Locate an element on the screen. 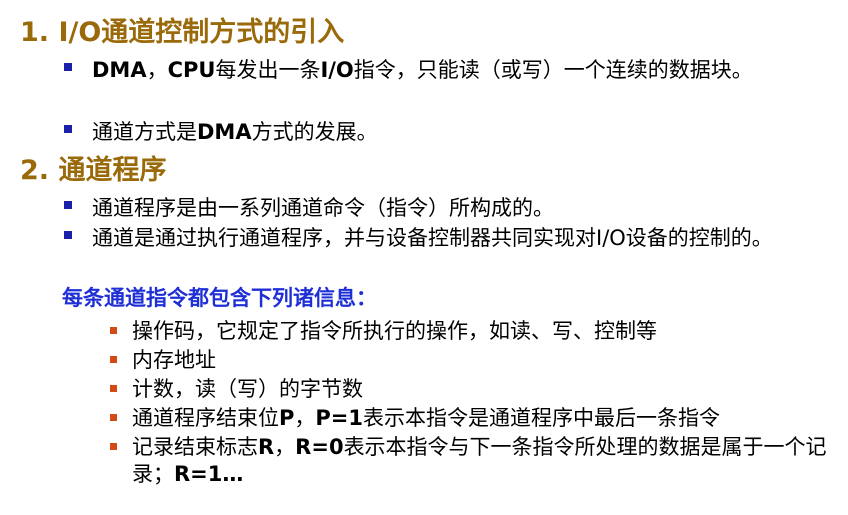 The width and height of the screenshot is (848, 515). list-item: 通道程序是由一系列通道命令（指令）所构成的。 is located at coordinates (448, 208).